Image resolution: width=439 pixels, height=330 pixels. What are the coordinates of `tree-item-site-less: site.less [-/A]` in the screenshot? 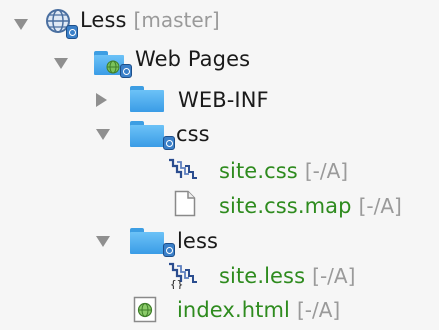 It's located at (287, 276).